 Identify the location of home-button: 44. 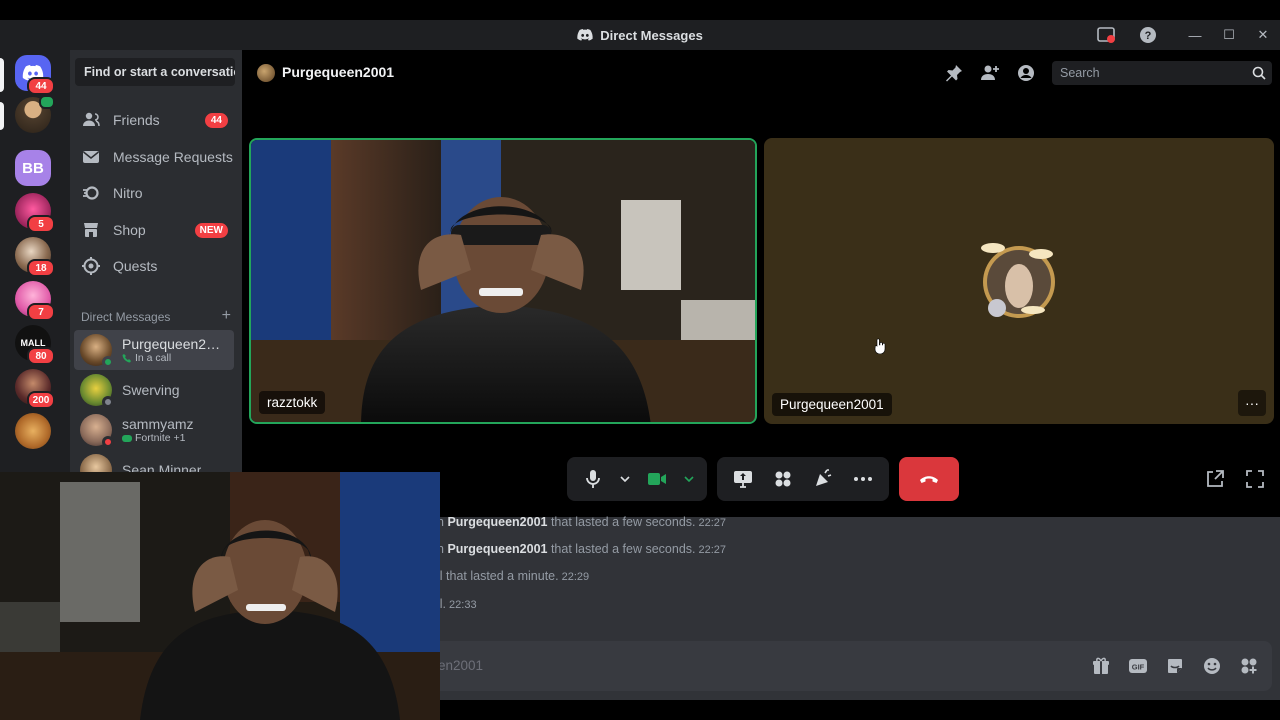
(35, 75).